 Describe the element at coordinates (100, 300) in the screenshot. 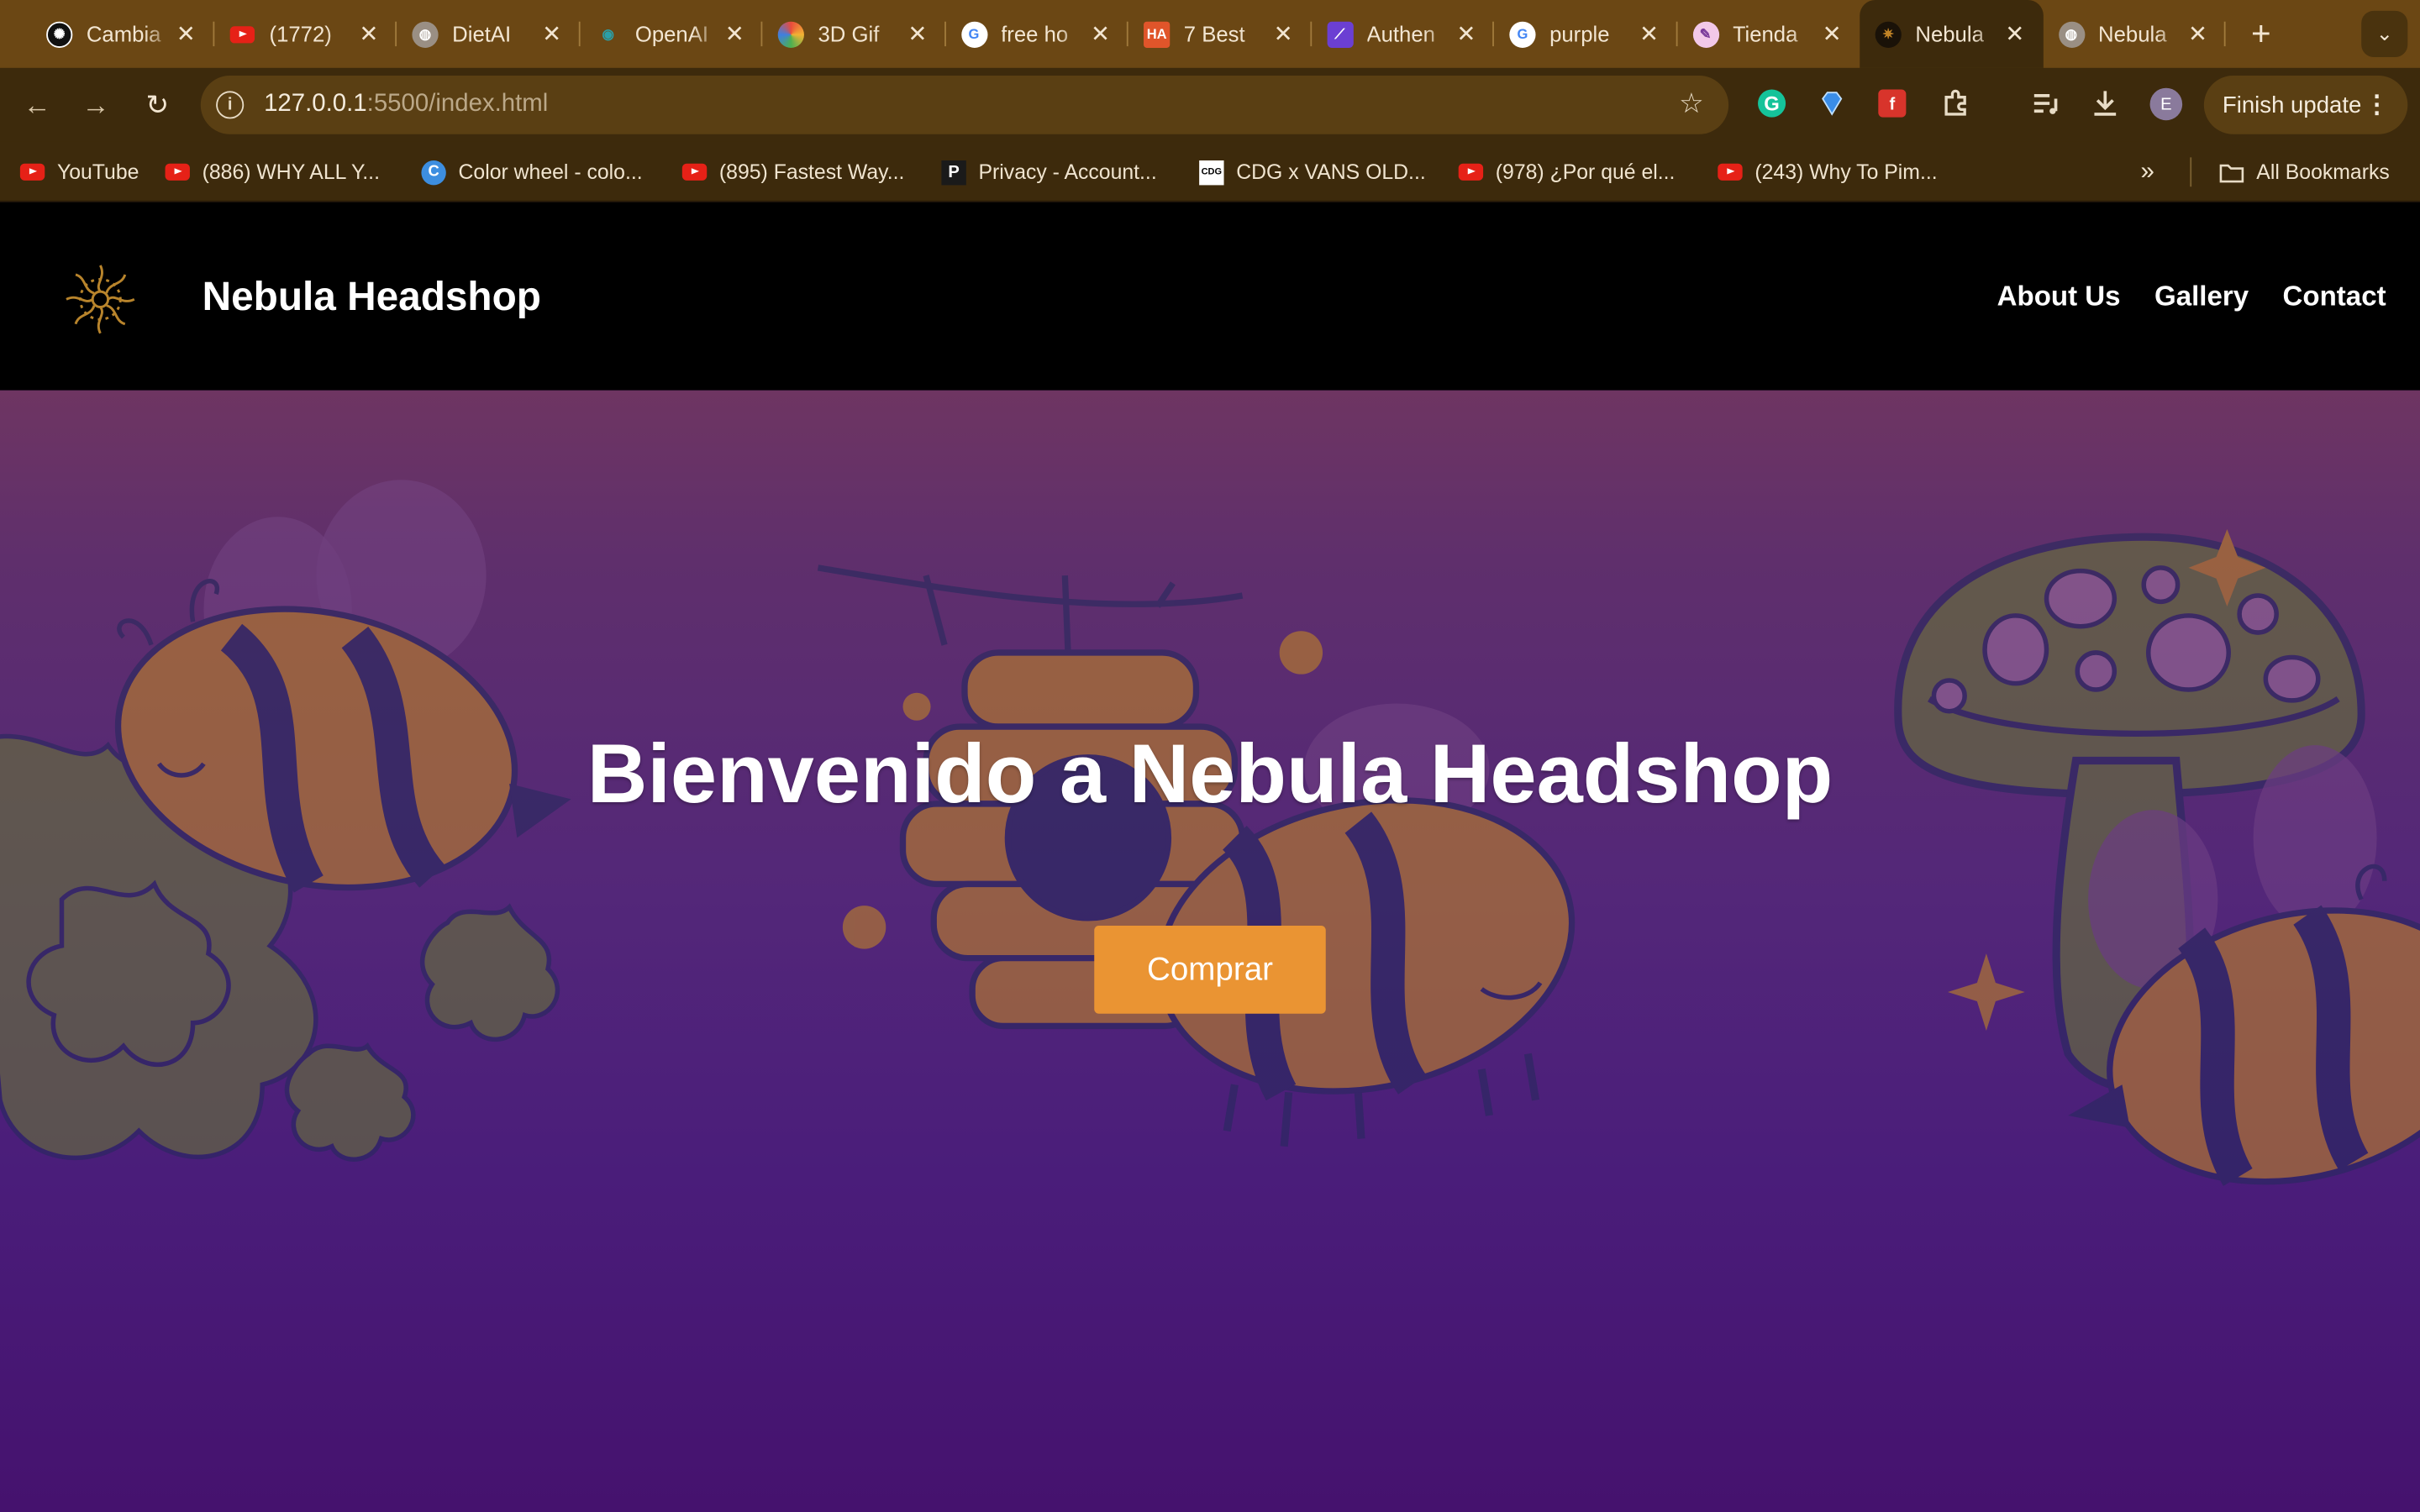

I see `nebula-logo-icon` at that location.